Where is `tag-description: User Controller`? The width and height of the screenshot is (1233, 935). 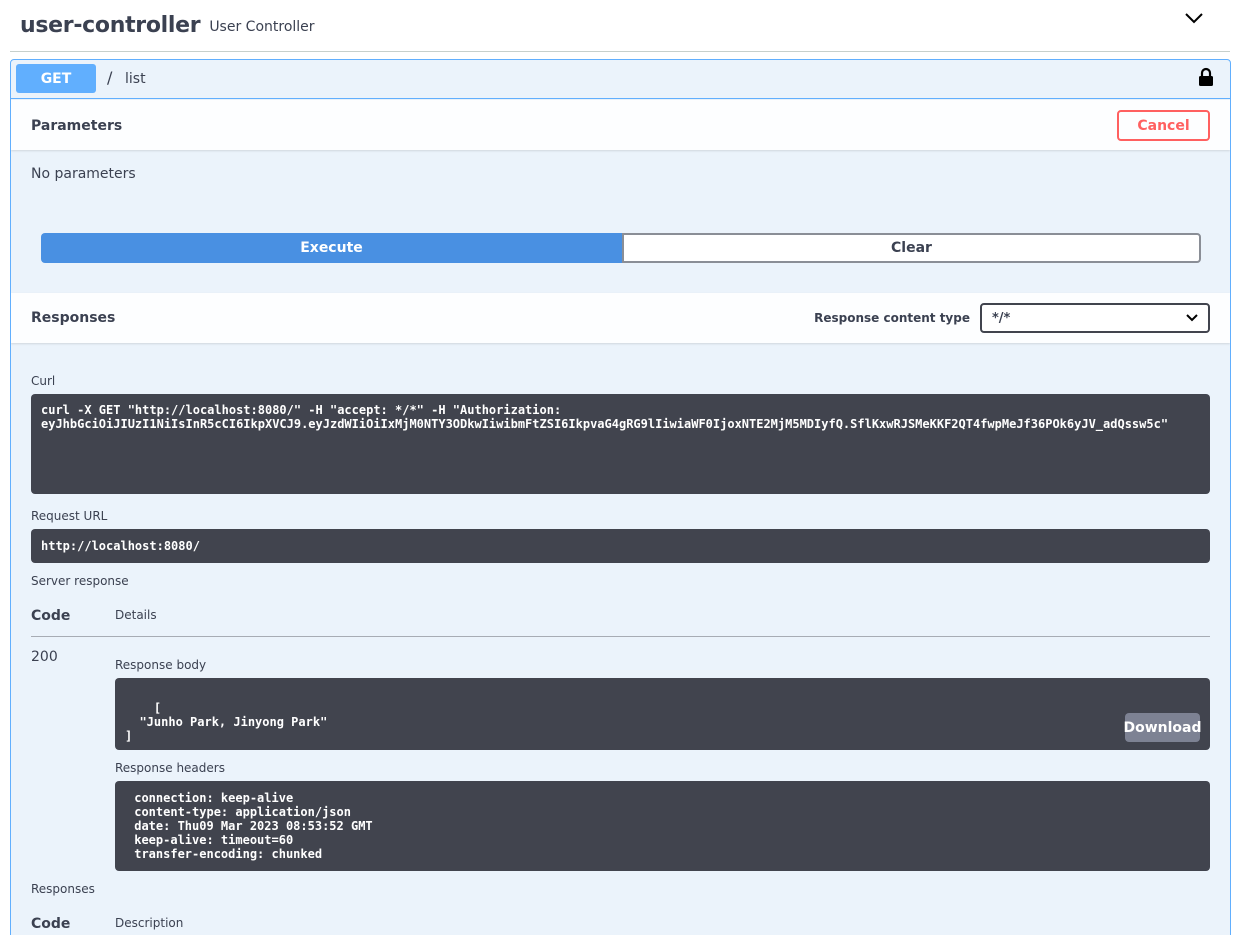
tag-description: User Controller is located at coordinates (262, 26).